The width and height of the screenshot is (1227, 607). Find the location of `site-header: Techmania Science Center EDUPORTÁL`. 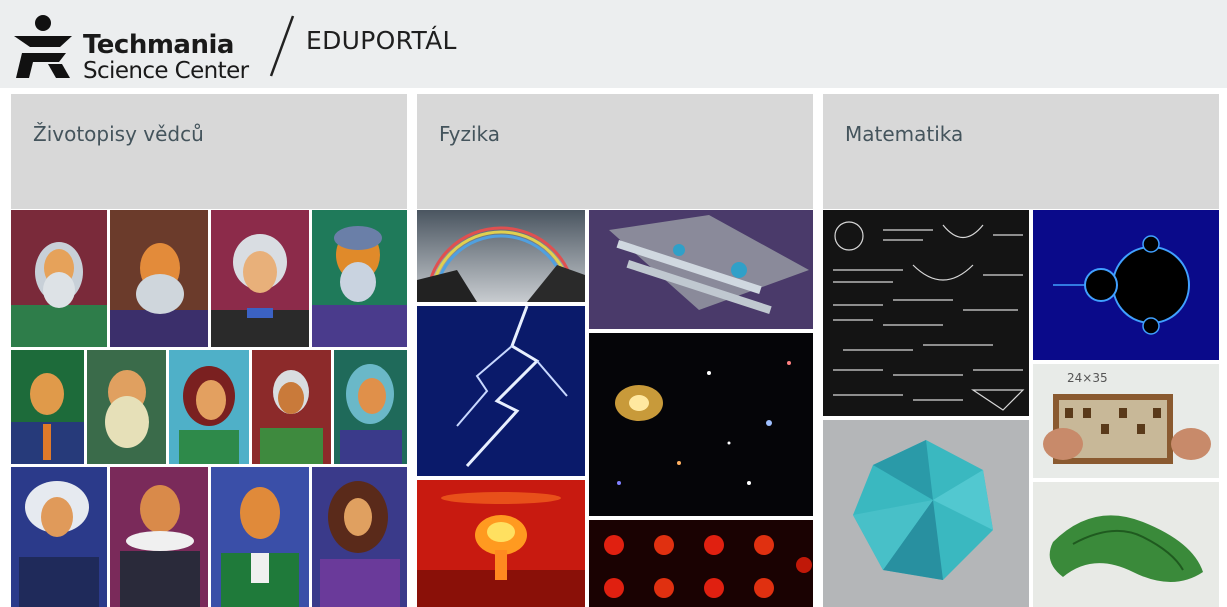

site-header: Techmania Science Center EDUPORTÁL is located at coordinates (613, 44).